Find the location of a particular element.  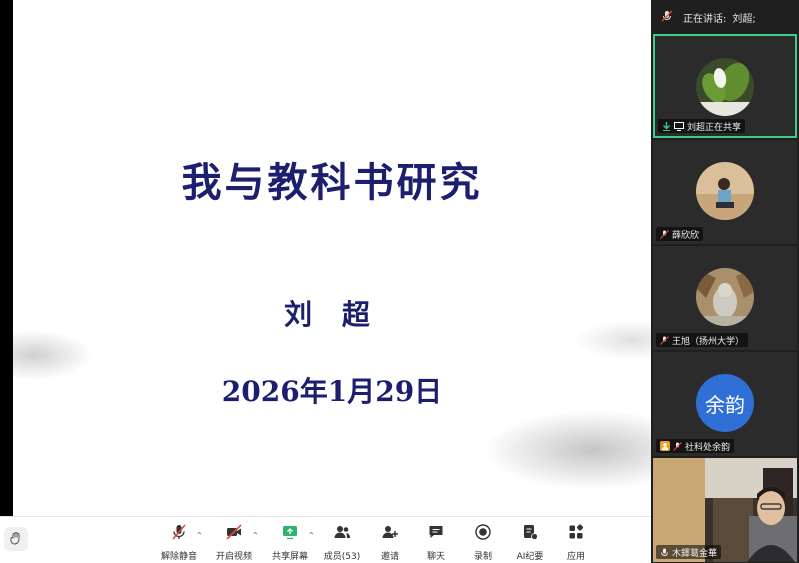

participant-name-tag: 王旭（扬州大学） is located at coordinates (702, 340).